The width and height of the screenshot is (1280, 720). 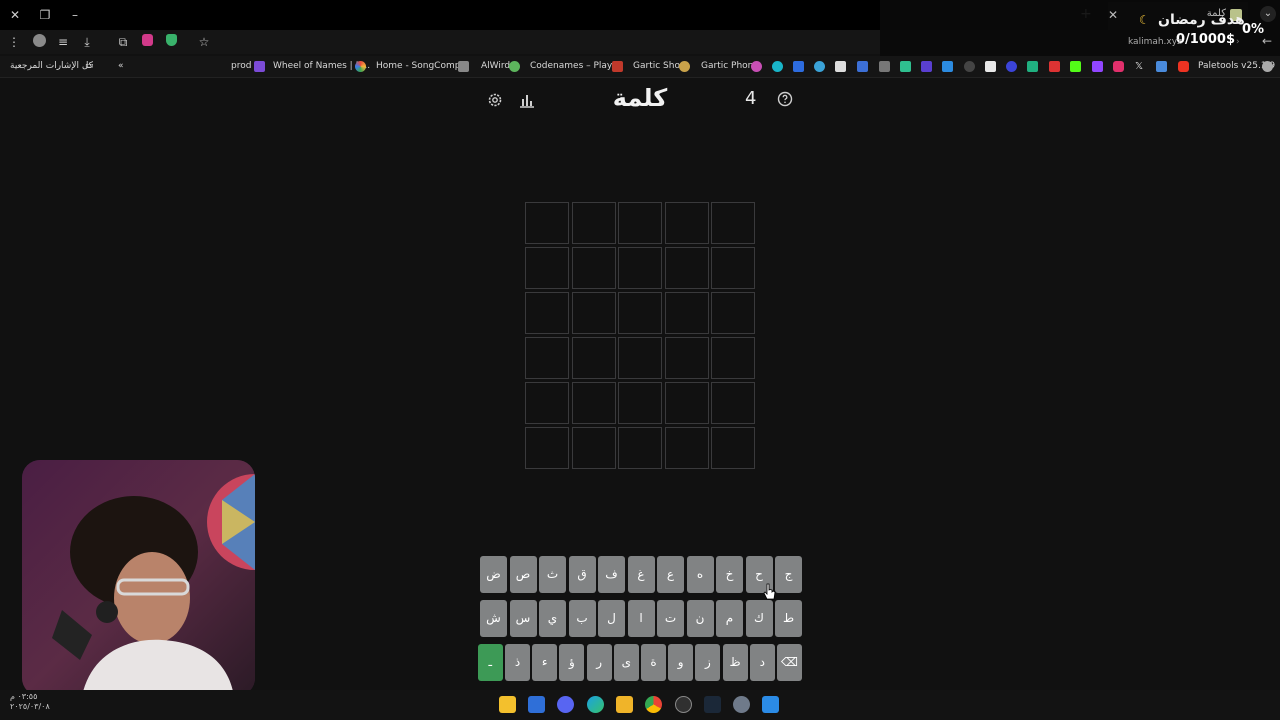 What do you see at coordinates (39, 42) in the screenshot?
I see `profile-avatar` at bounding box center [39, 42].